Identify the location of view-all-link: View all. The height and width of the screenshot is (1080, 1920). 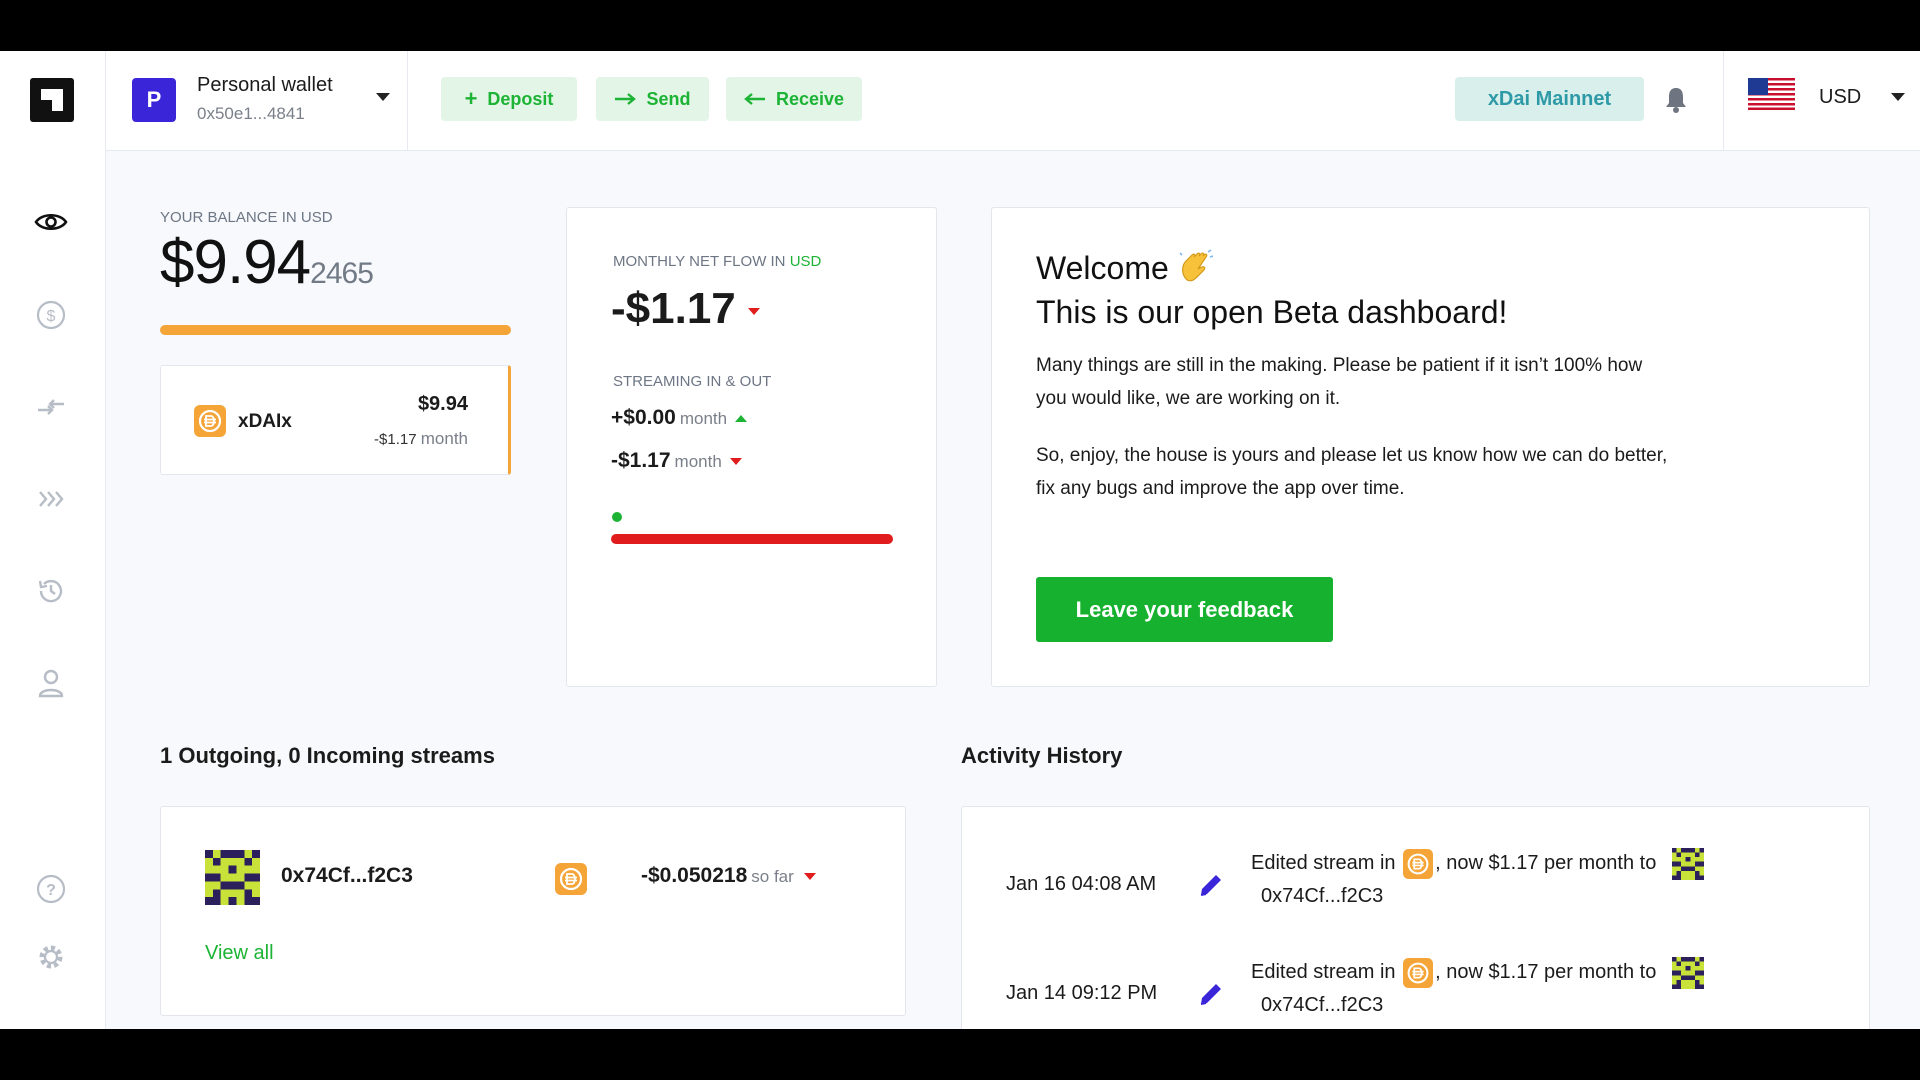
(239, 953).